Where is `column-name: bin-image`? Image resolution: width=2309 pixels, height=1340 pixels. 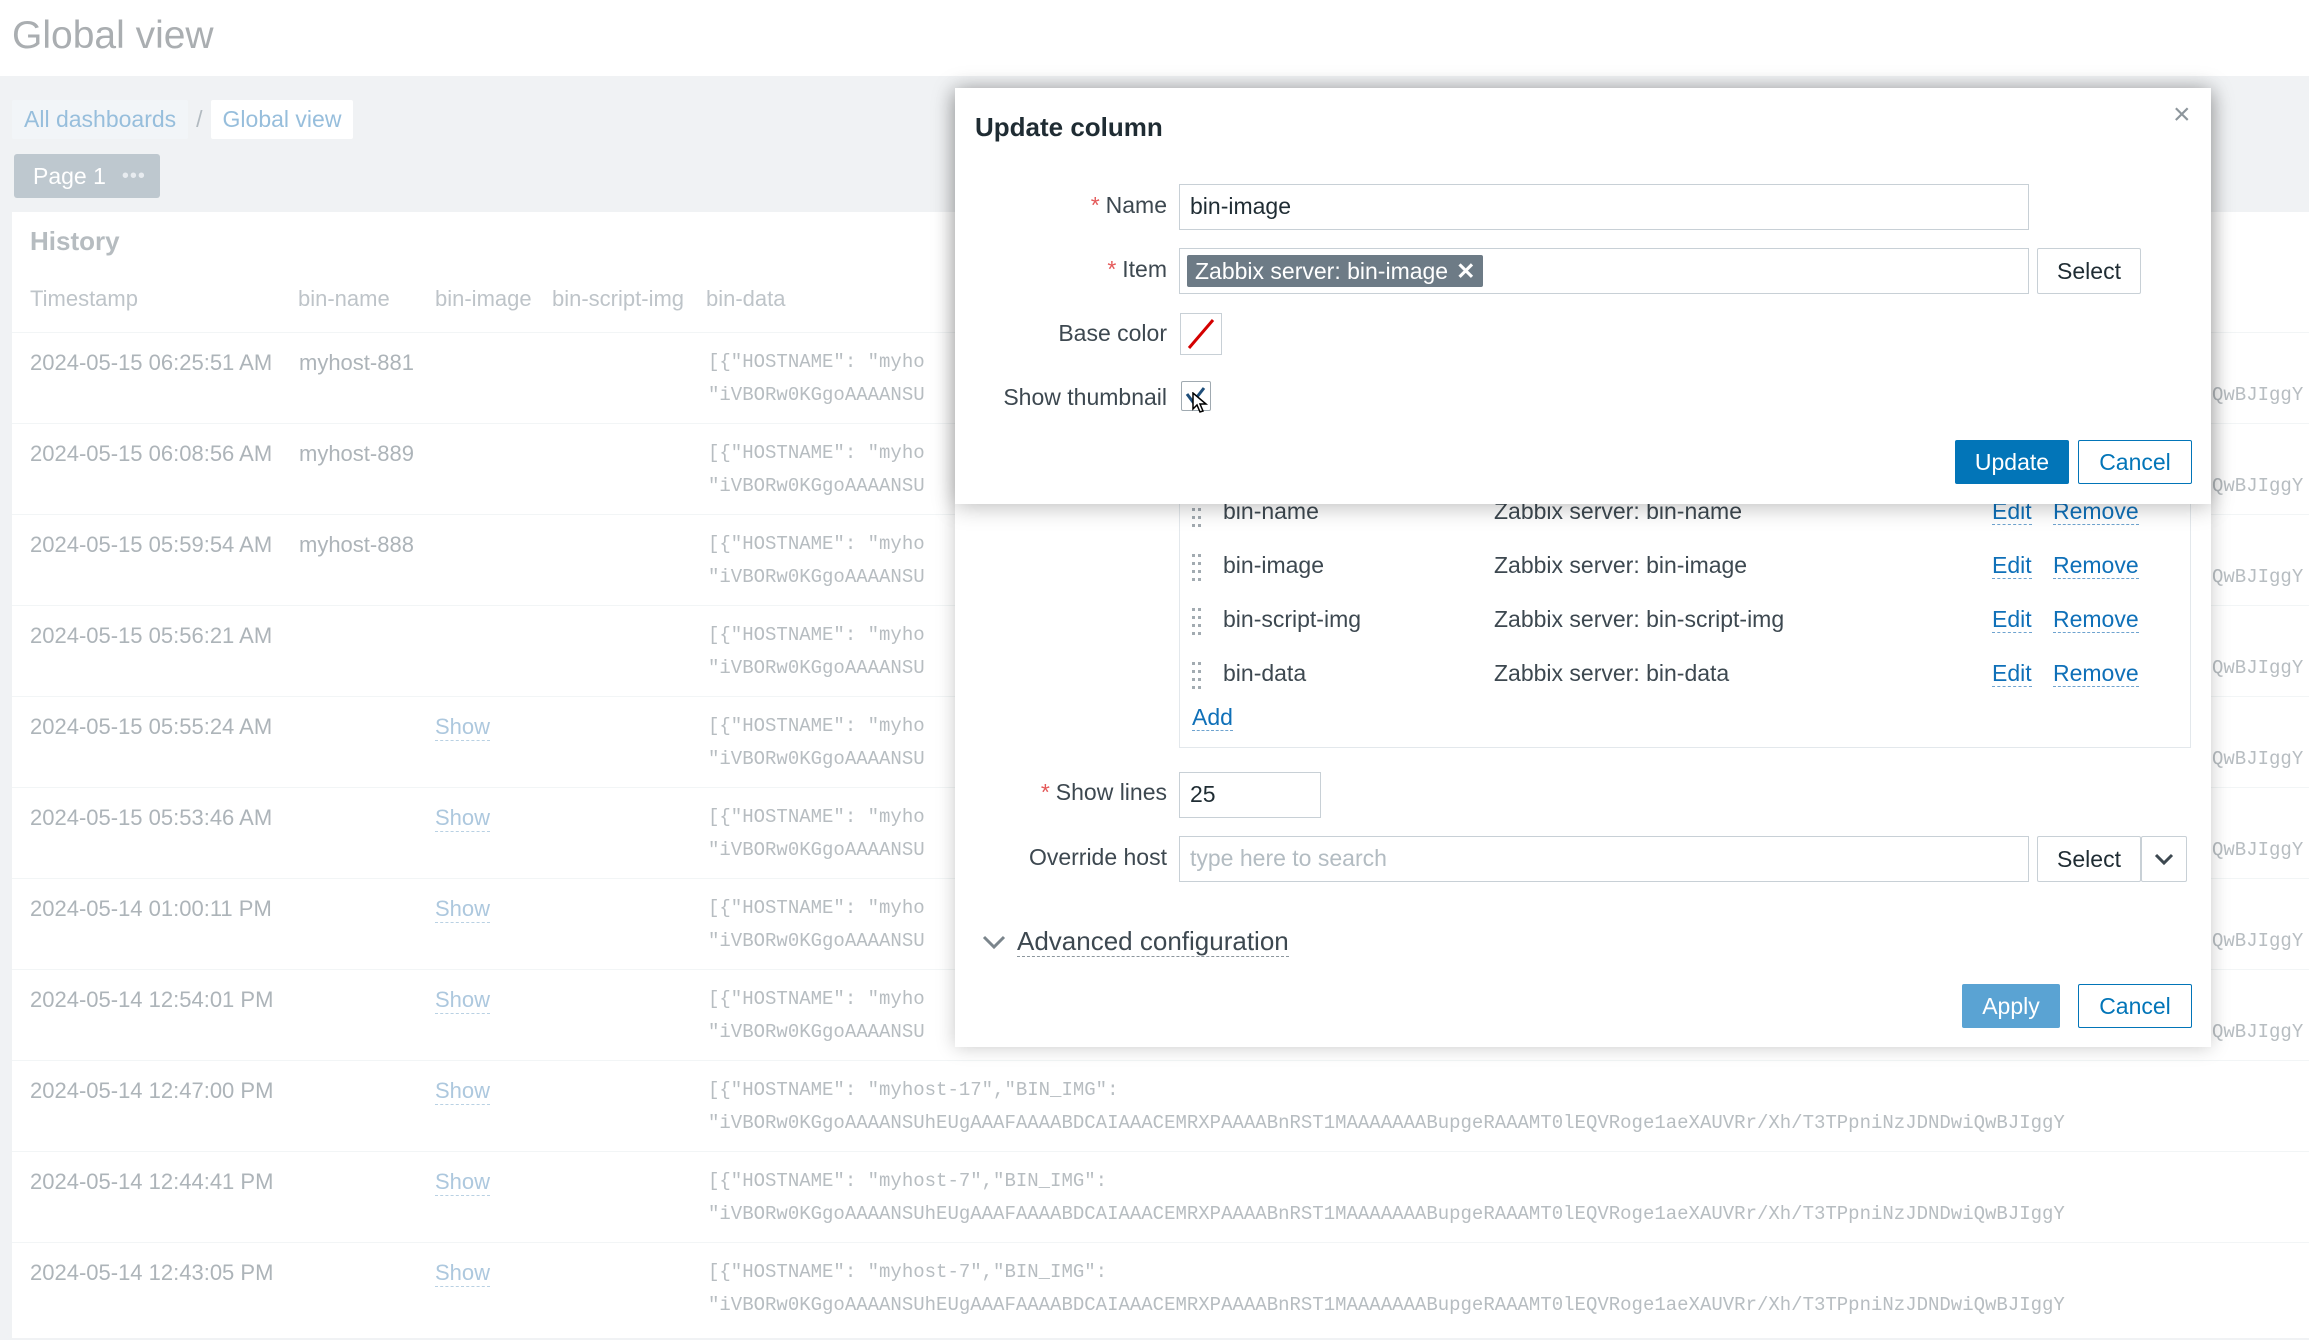 column-name: bin-image is located at coordinates (1273, 565).